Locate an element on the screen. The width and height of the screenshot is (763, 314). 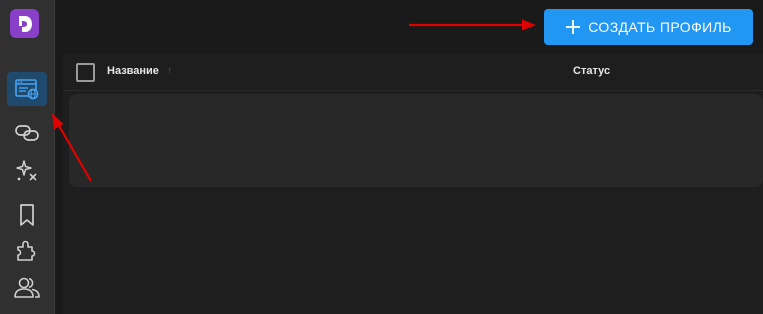
create-profile-label: СОЗДАТЬ ПРОФИЛЬ is located at coordinates (660, 27).